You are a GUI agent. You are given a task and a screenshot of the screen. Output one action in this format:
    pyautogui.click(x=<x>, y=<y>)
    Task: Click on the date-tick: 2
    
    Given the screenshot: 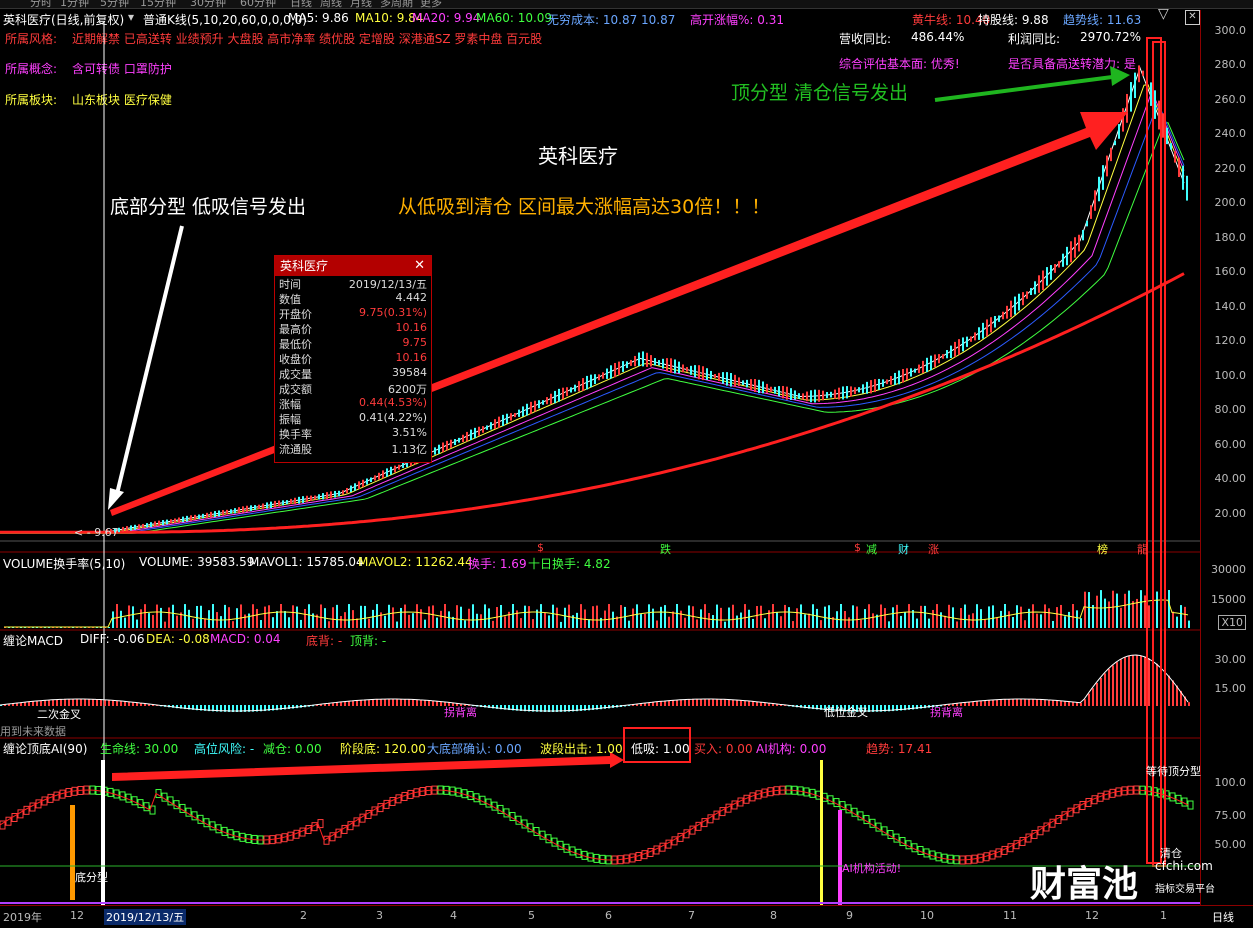 What is the action you would take?
    pyautogui.click(x=303, y=915)
    